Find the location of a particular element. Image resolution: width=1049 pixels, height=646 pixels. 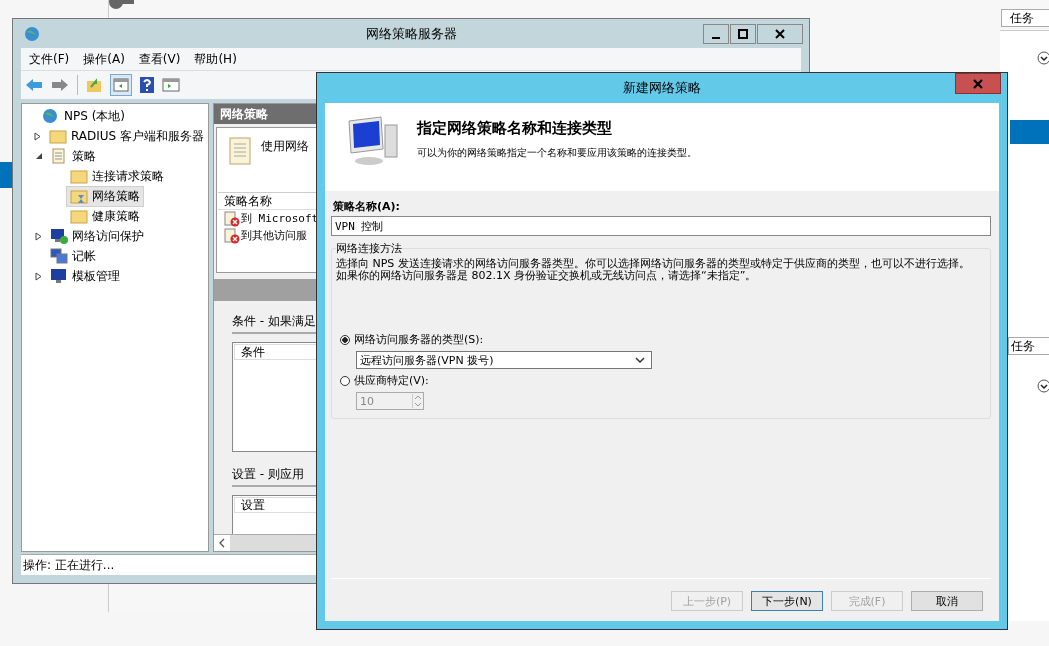

field-label: 策略名称(A): is located at coordinates (366, 206).